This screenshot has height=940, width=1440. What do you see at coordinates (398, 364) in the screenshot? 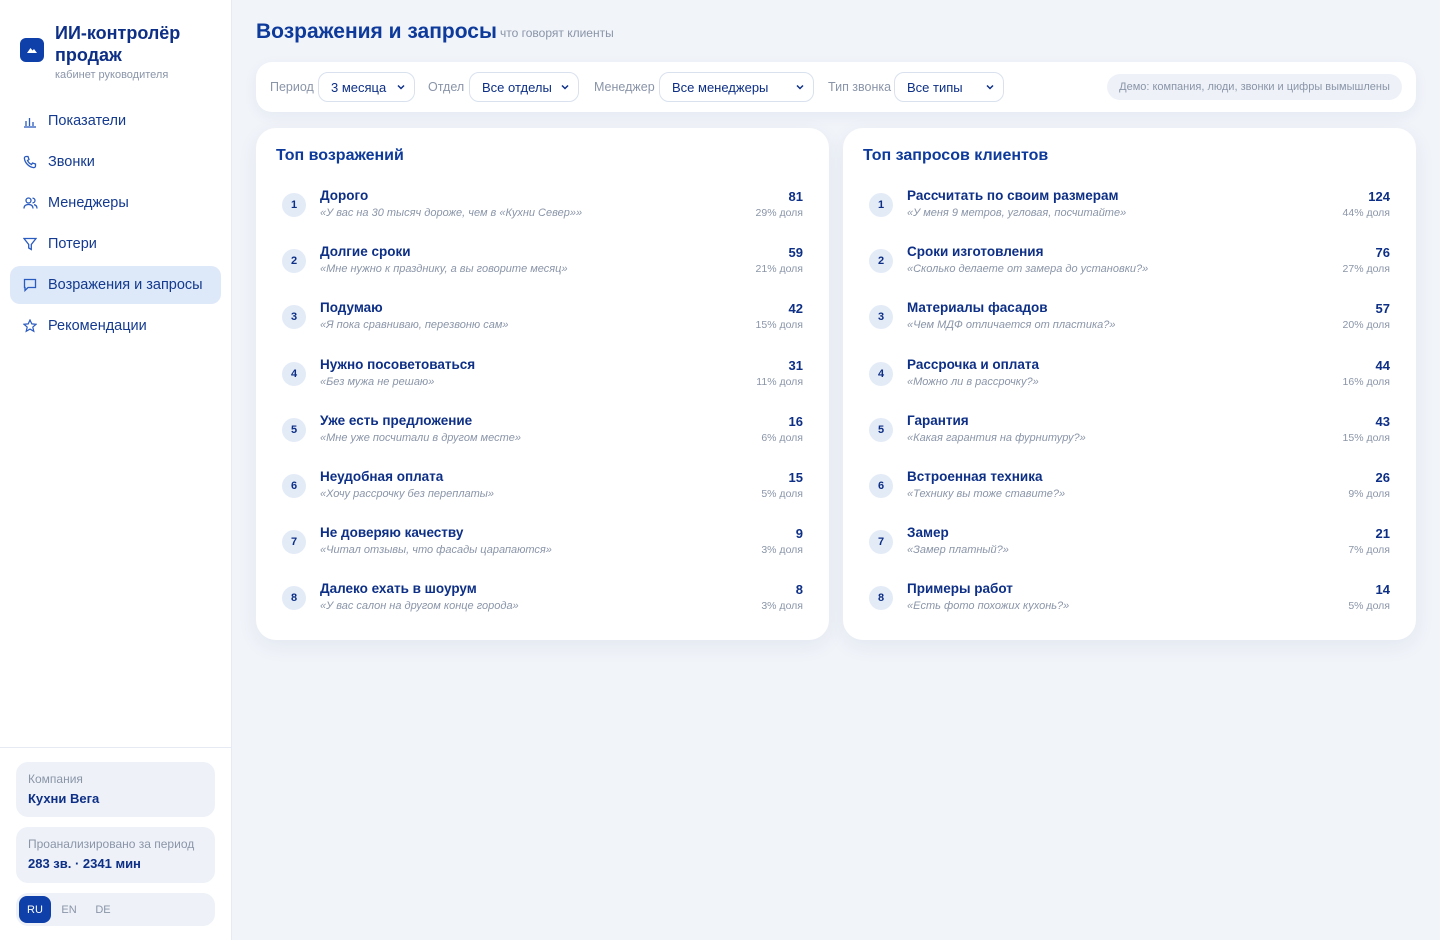
I see `item-title: Нужно посоветоваться` at bounding box center [398, 364].